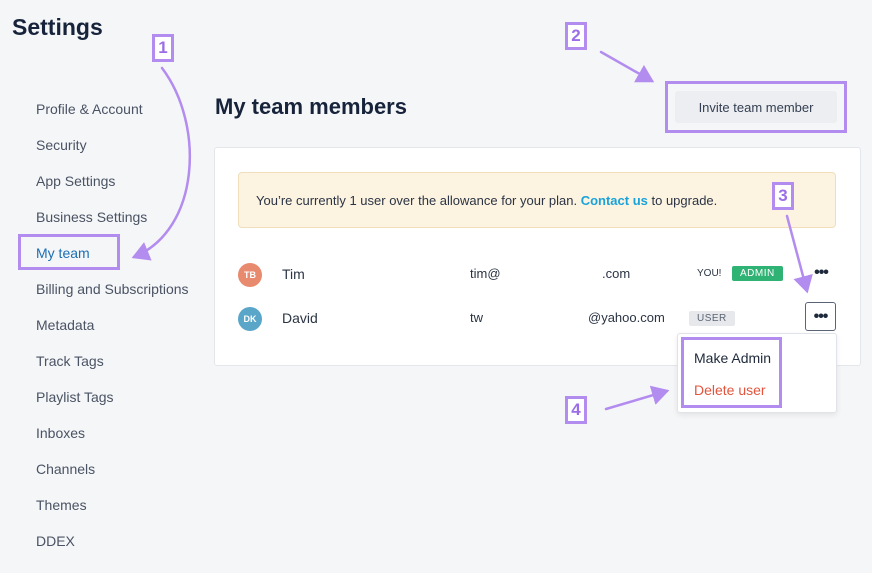  What do you see at coordinates (614, 200) in the screenshot?
I see `contact-us-link: Contact us` at bounding box center [614, 200].